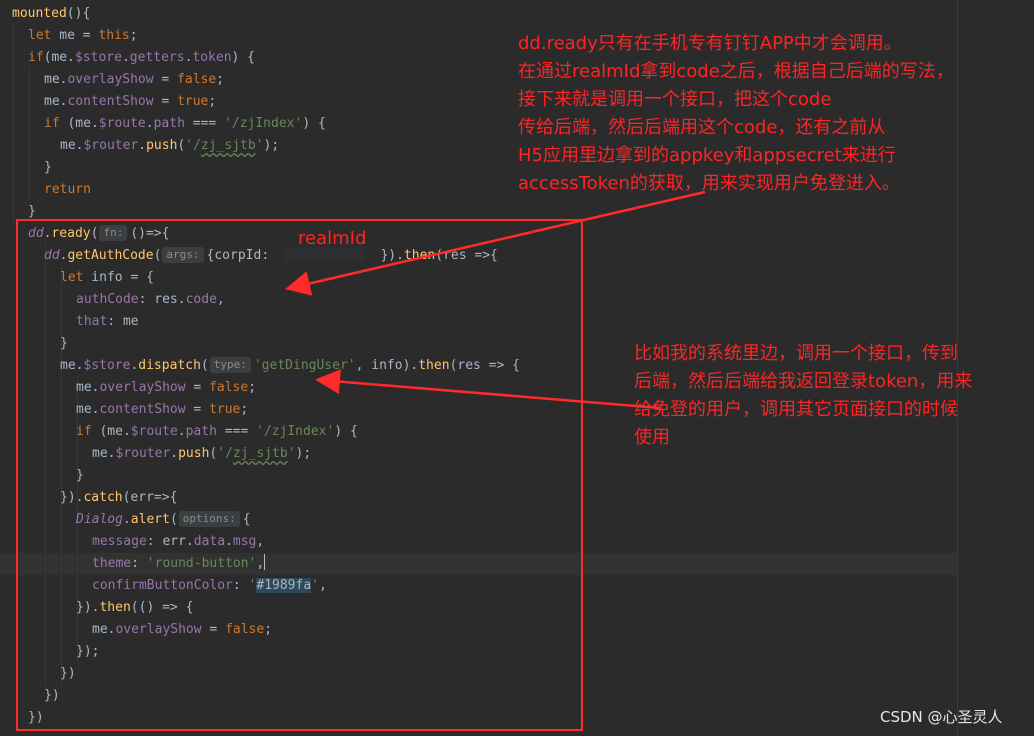 The image size is (1034, 736). Describe the element at coordinates (67, 189) in the screenshot. I see `code-line: return` at that location.